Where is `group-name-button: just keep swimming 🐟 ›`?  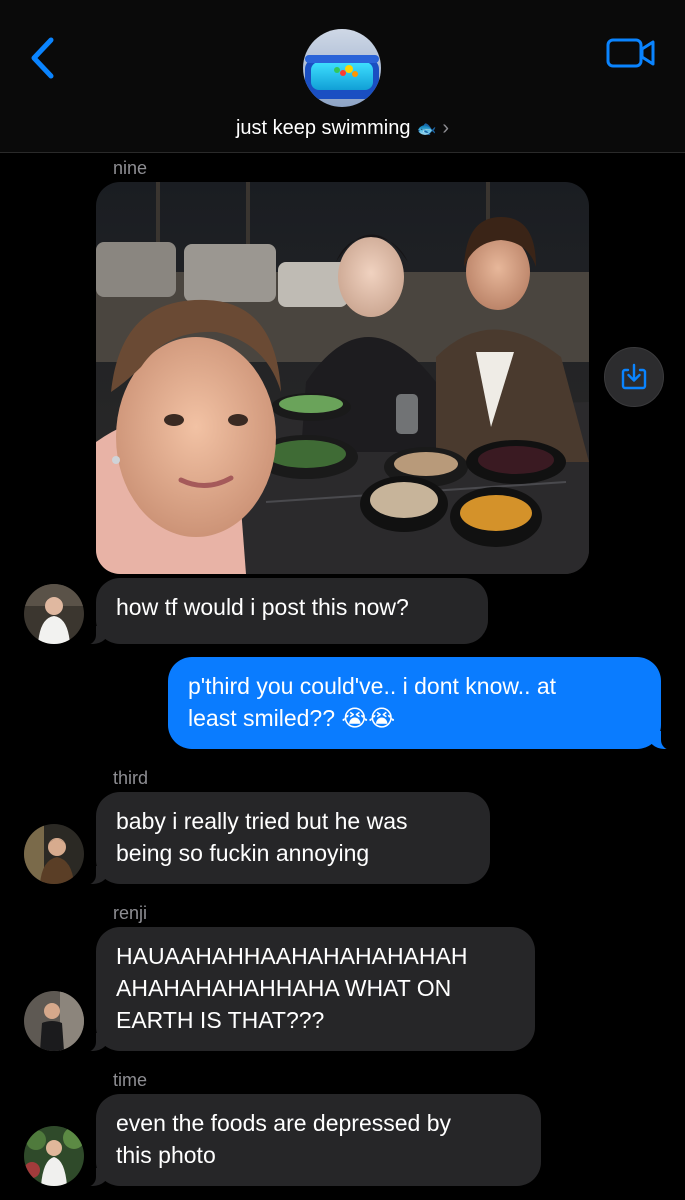 group-name-button: just keep swimming 🐟 › is located at coordinates (342, 128).